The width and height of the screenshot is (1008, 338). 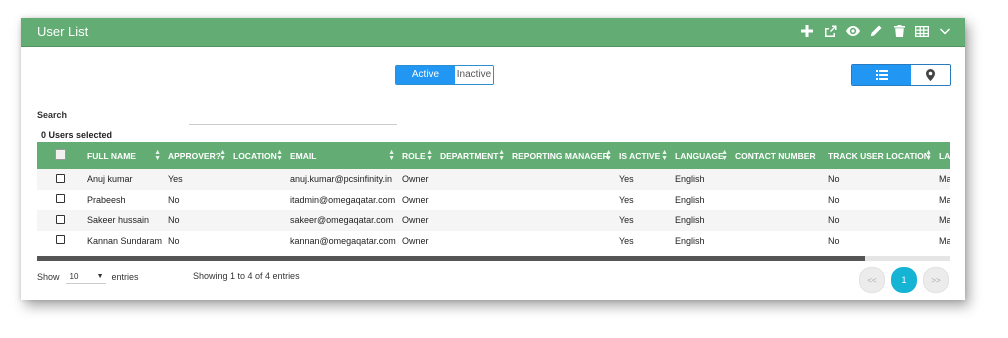 I want to click on select-all-checkbox, so click(x=60, y=154).